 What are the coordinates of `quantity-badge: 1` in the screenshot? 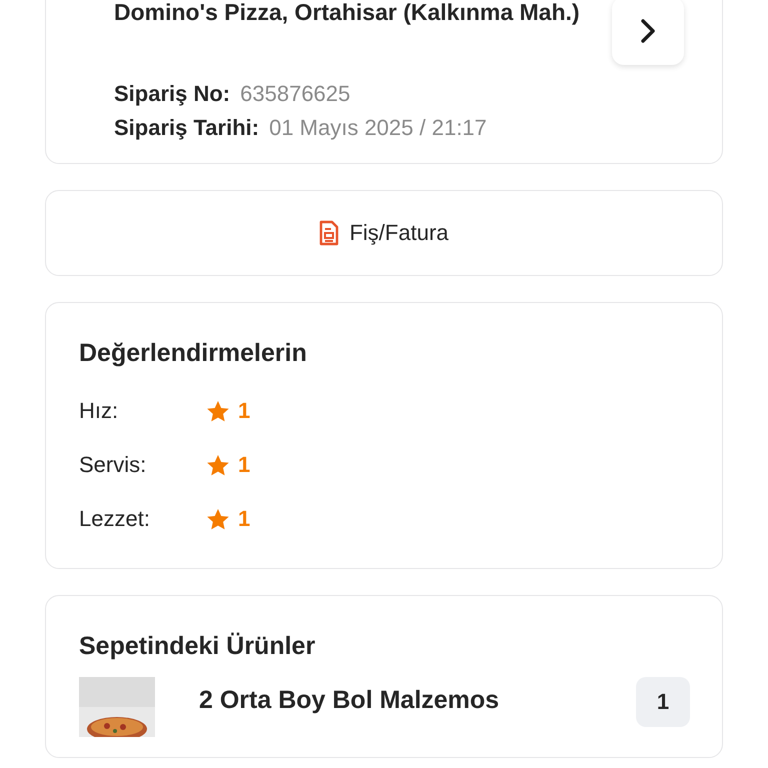 It's located at (663, 702).